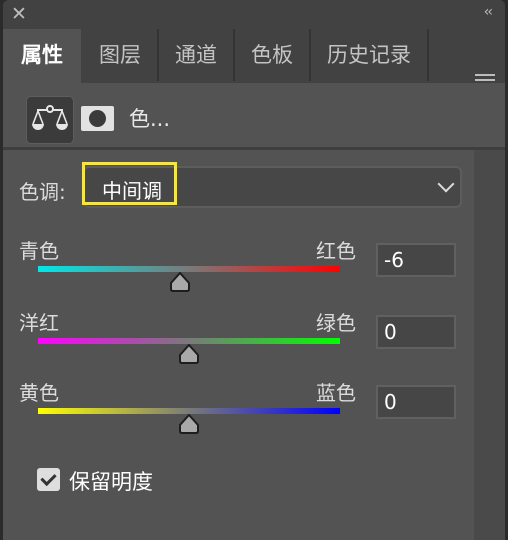 The width and height of the screenshot is (508, 540). What do you see at coordinates (446, 184) in the screenshot?
I see `chevron-down-icon` at bounding box center [446, 184].